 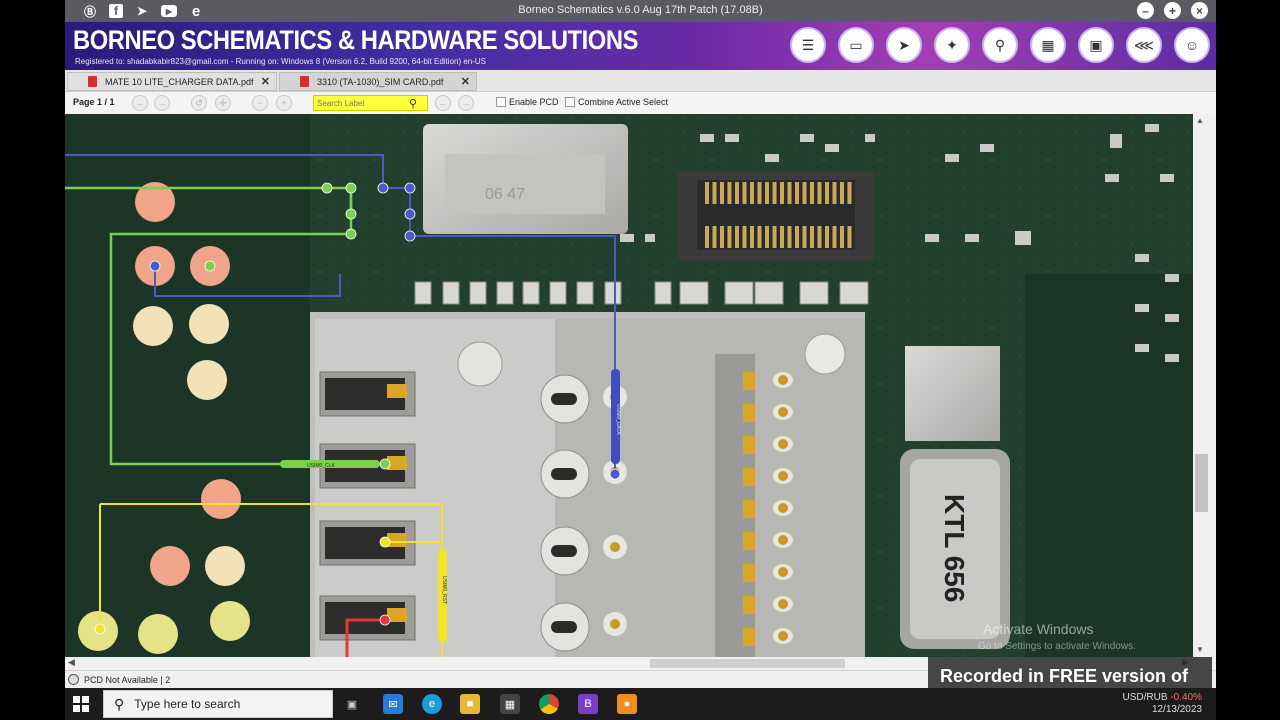 What do you see at coordinates (527, 102) in the screenshot?
I see `enable-pcd-checkbox: Enable PCD` at bounding box center [527, 102].